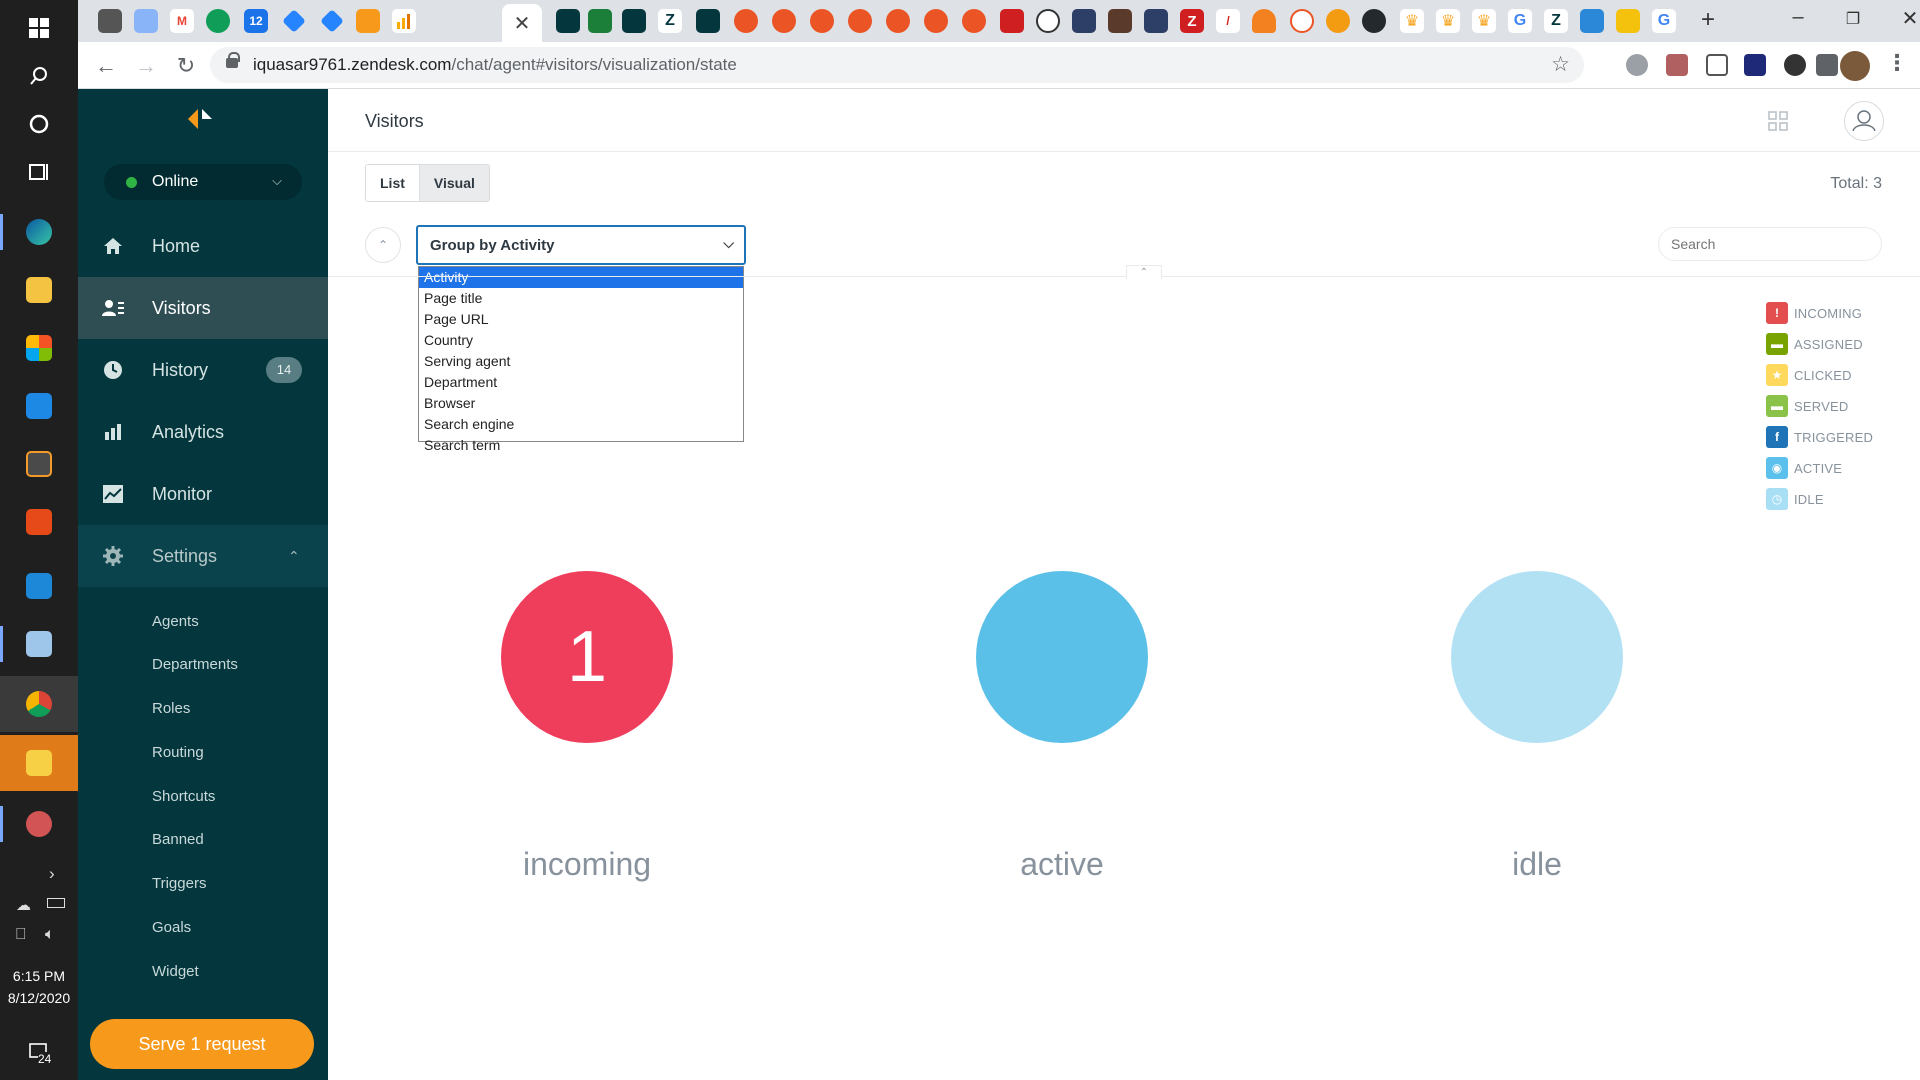  Describe the element at coordinates (39, 232) in the screenshot. I see `edge-icon` at that location.